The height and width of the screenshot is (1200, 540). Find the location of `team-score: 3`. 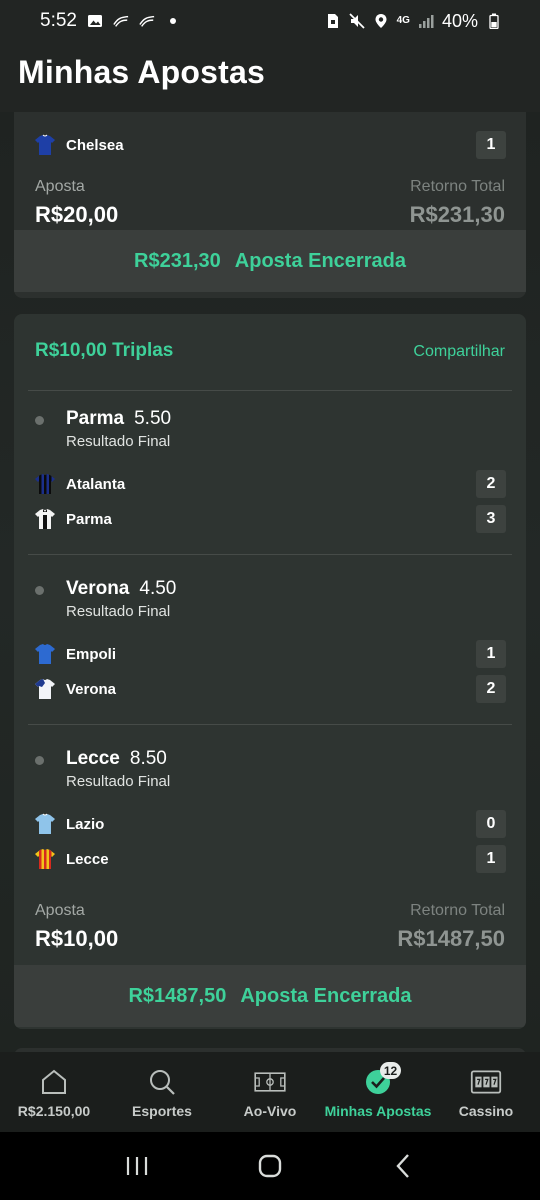

team-score: 3 is located at coordinates (491, 519).